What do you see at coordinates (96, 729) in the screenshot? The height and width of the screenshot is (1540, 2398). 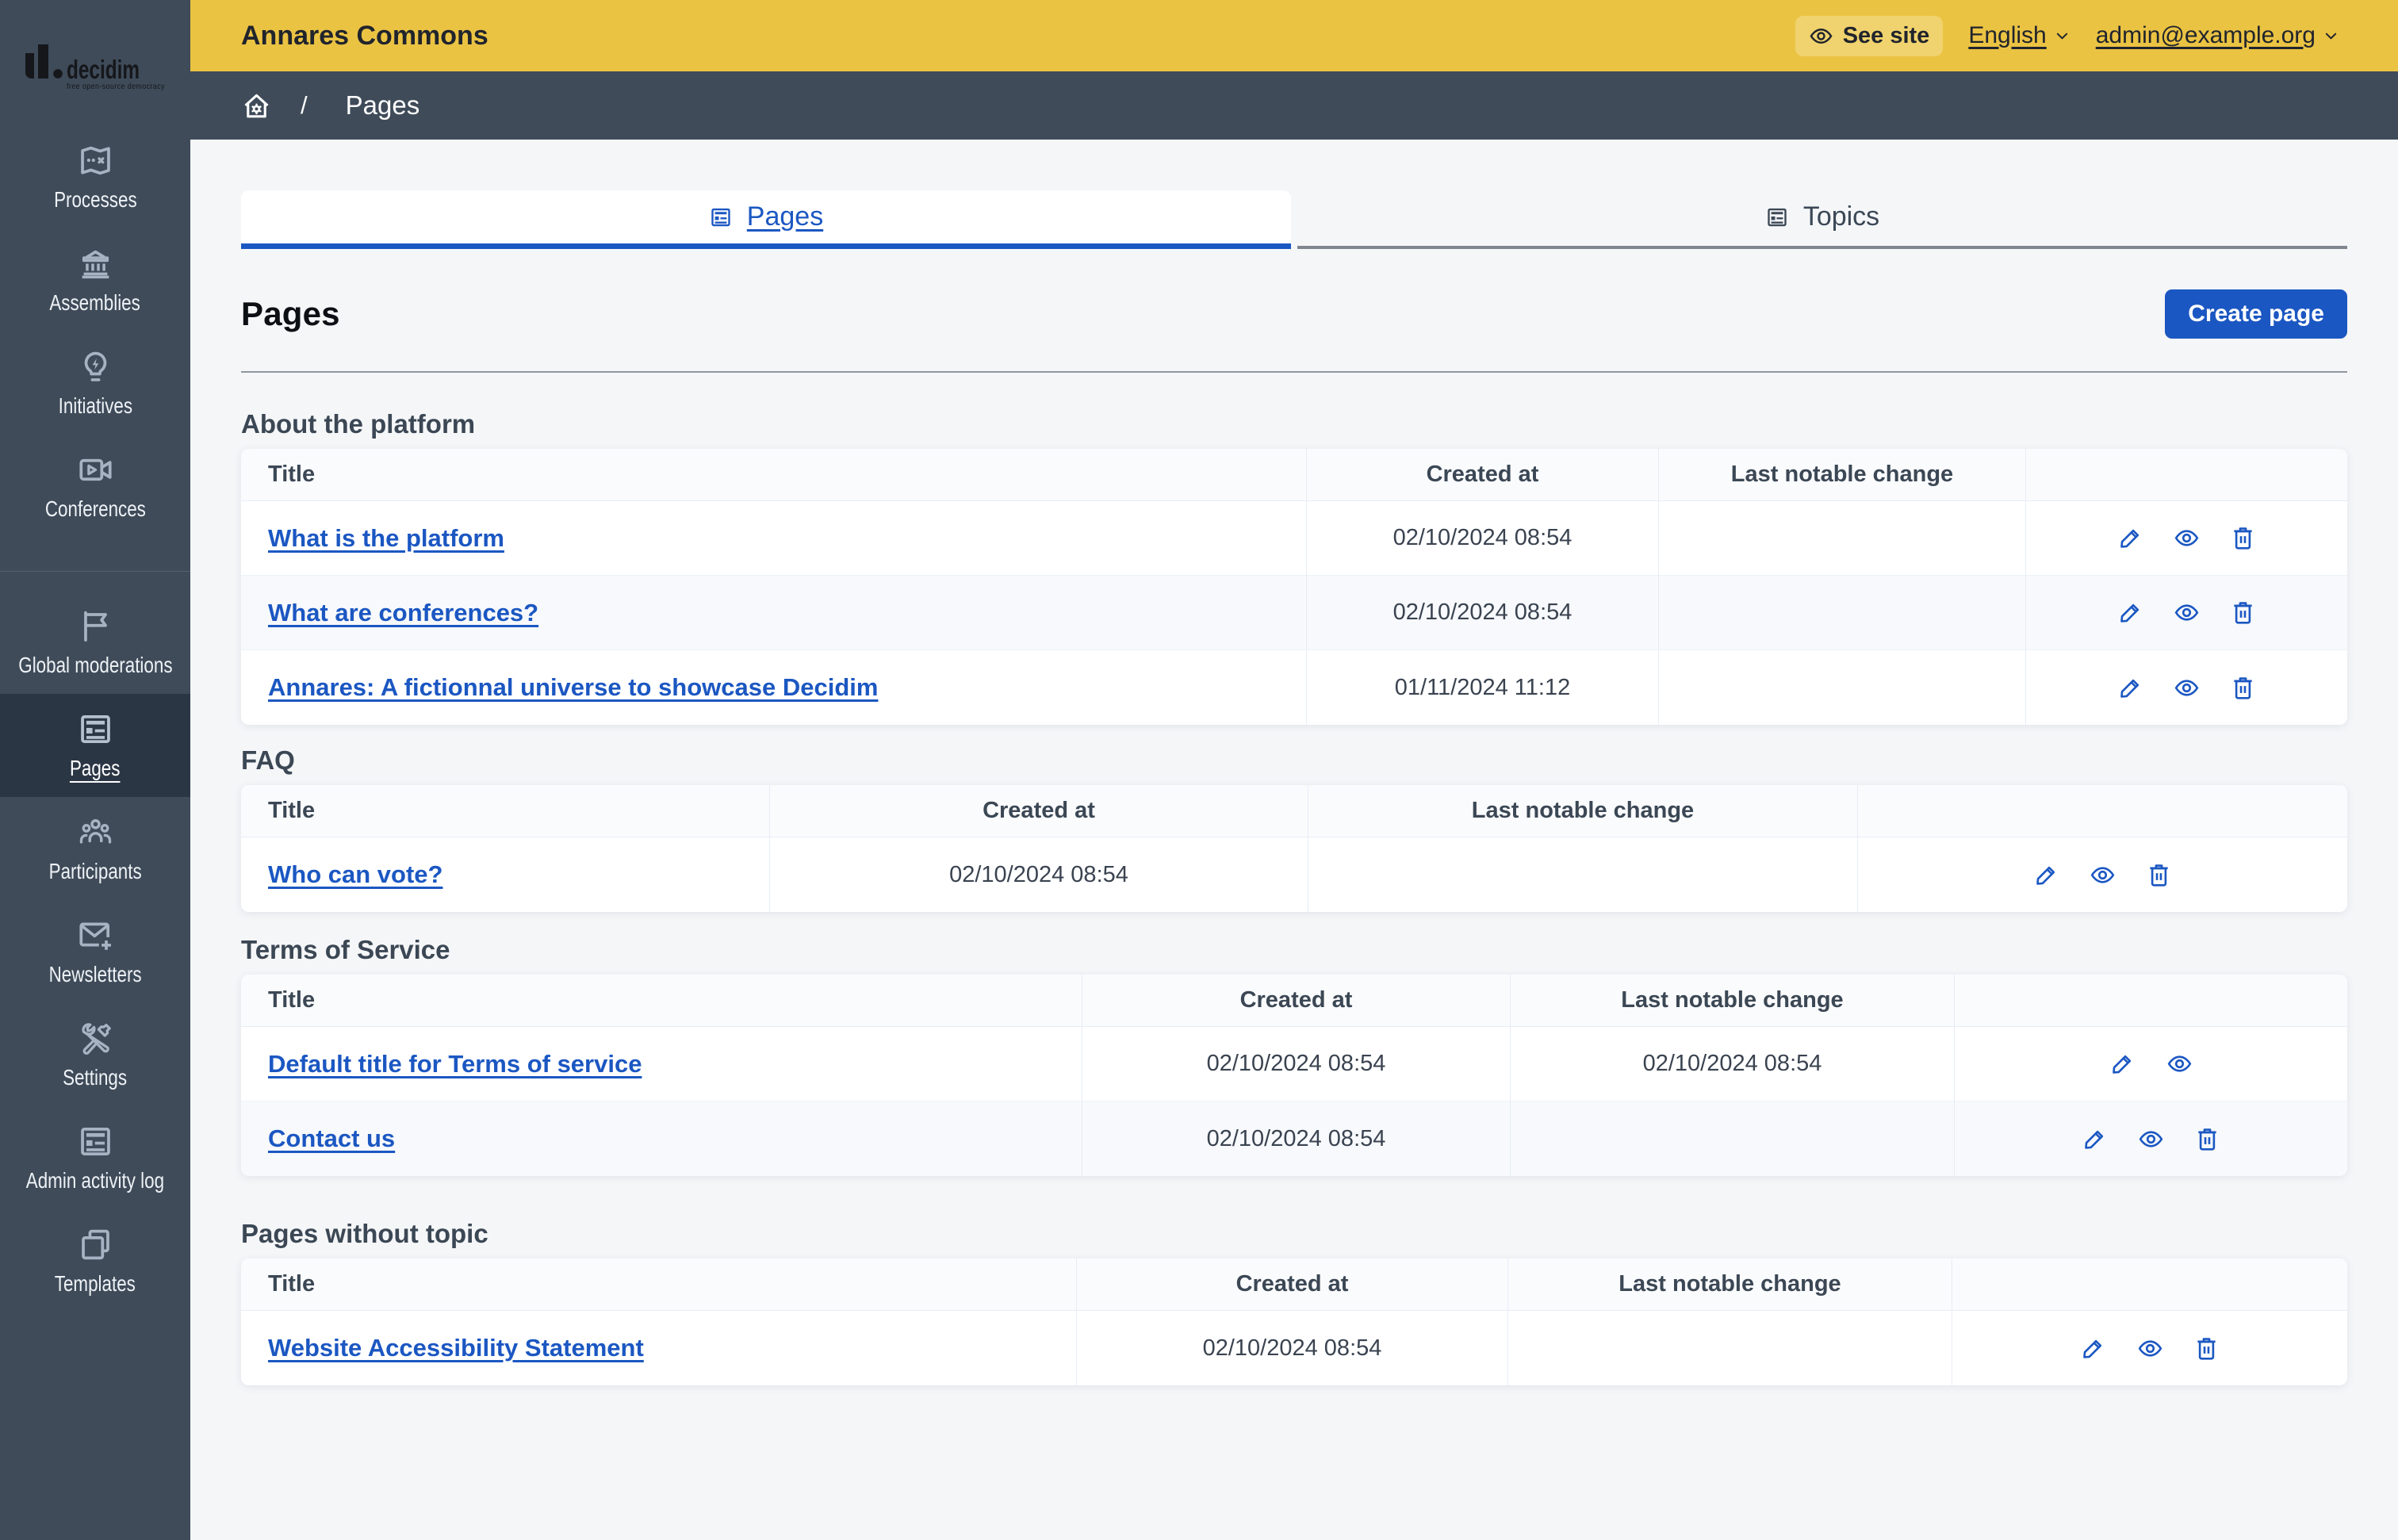 I see `pages-icon` at bounding box center [96, 729].